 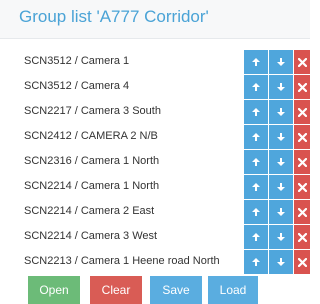 What do you see at coordinates (91, 236) in the screenshot?
I see `camera-label: SCN2214 / Camera 3 West` at bounding box center [91, 236].